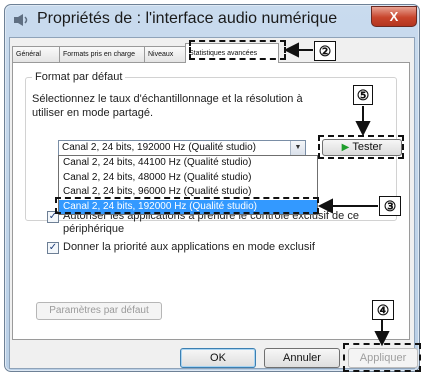  Describe the element at coordinates (165, 54) in the screenshot. I see `tab-levels: Niveaux` at that location.